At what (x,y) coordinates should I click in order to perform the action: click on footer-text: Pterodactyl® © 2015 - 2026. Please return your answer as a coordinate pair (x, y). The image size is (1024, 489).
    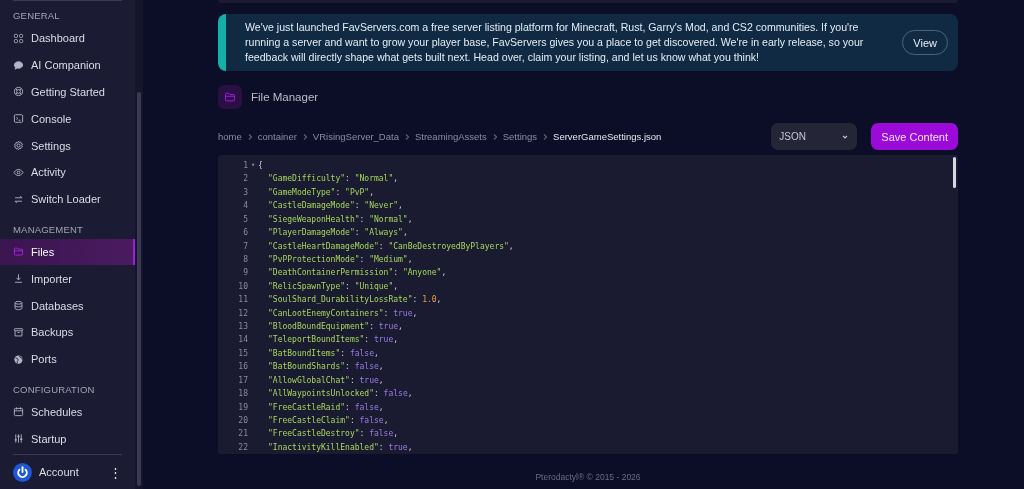
    Looking at the image, I should click on (588, 477).